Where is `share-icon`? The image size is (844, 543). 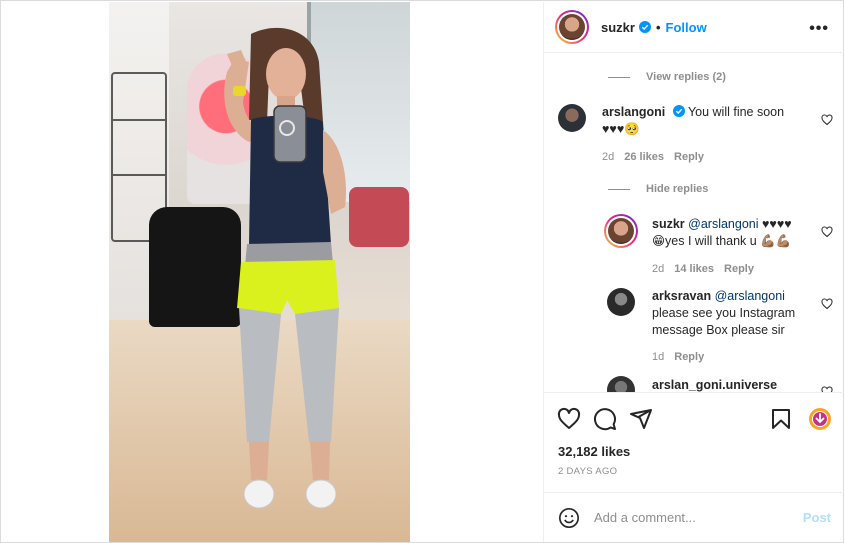 share-icon is located at coordinates (641, 419).